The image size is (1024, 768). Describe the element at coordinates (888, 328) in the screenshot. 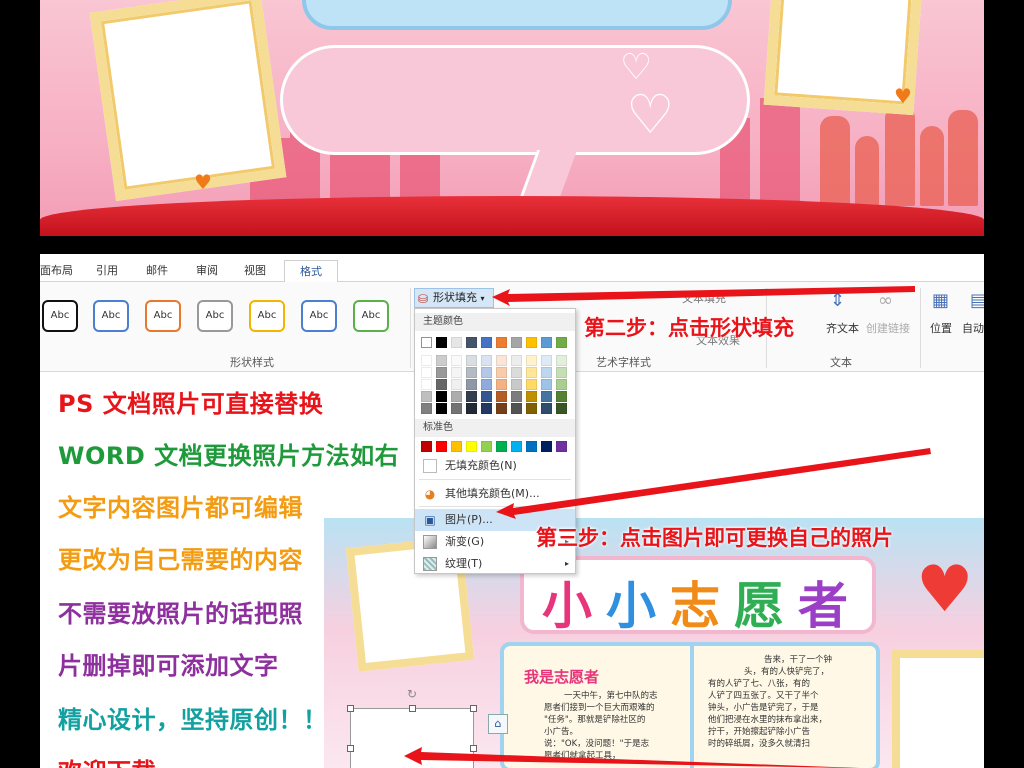

I see `create-link-button: 创建链接` at that location.